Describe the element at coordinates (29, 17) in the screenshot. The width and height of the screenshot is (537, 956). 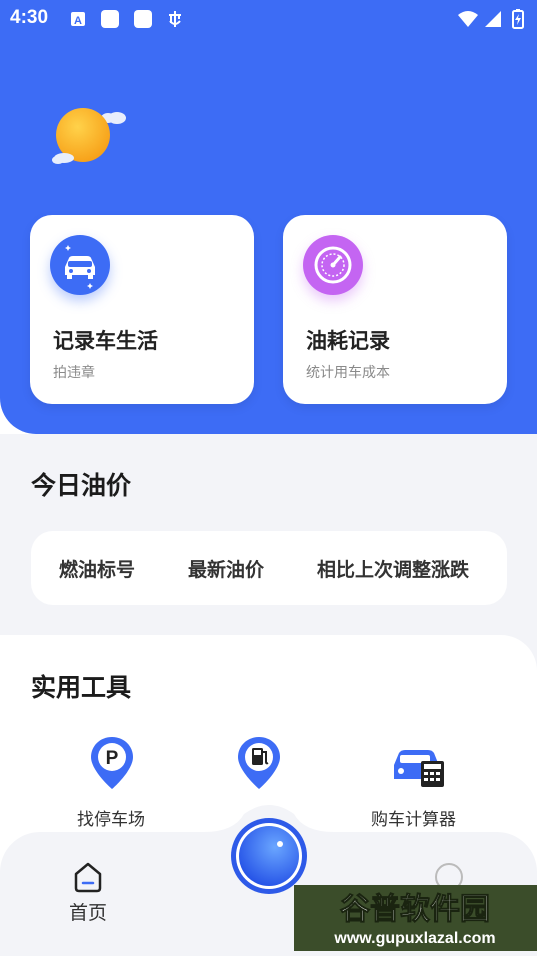
I see `status-time: 4:30` at that location.